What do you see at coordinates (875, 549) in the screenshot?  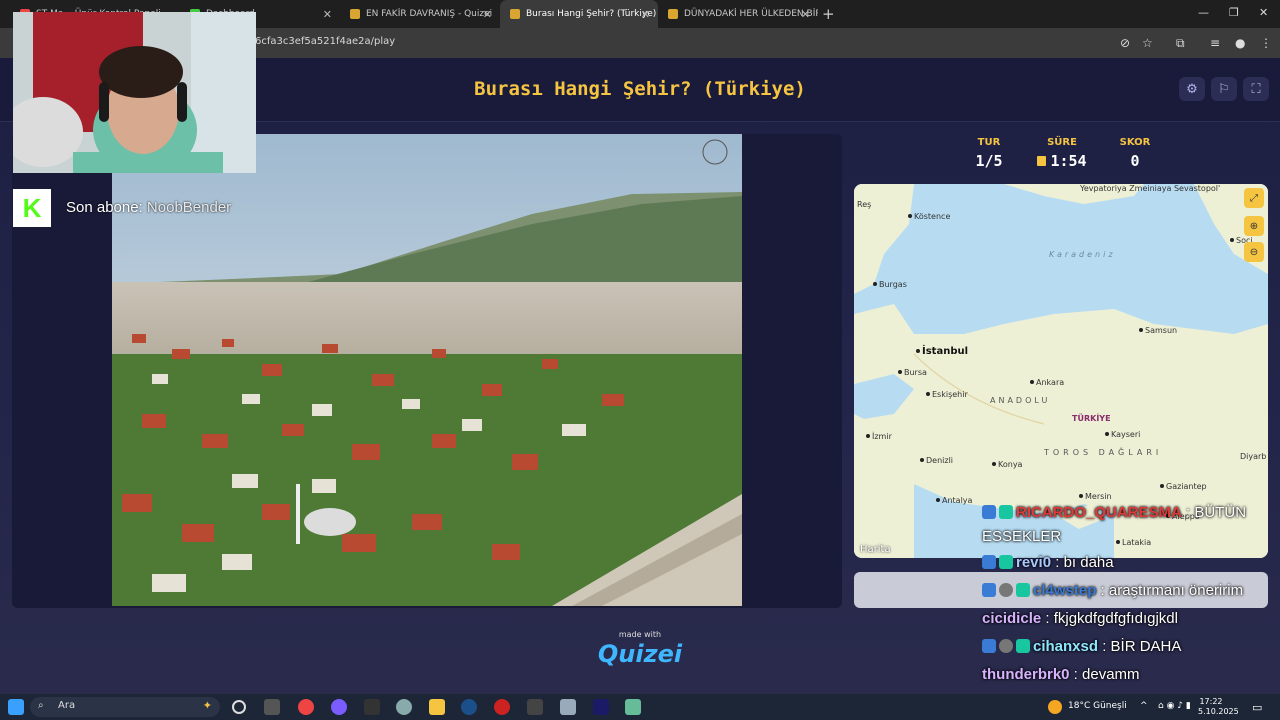 I see `map-attribution: Harita` at bounding box center [875, 549].